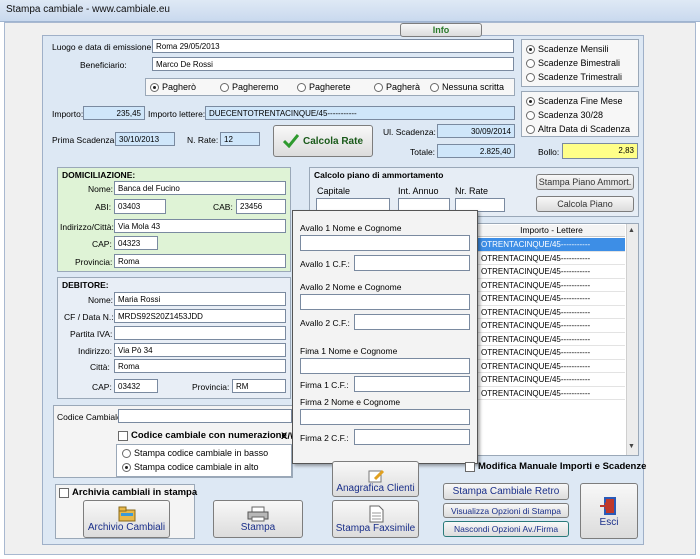  I want to click on dom-nome-label: Nome:, so click(101, 189).